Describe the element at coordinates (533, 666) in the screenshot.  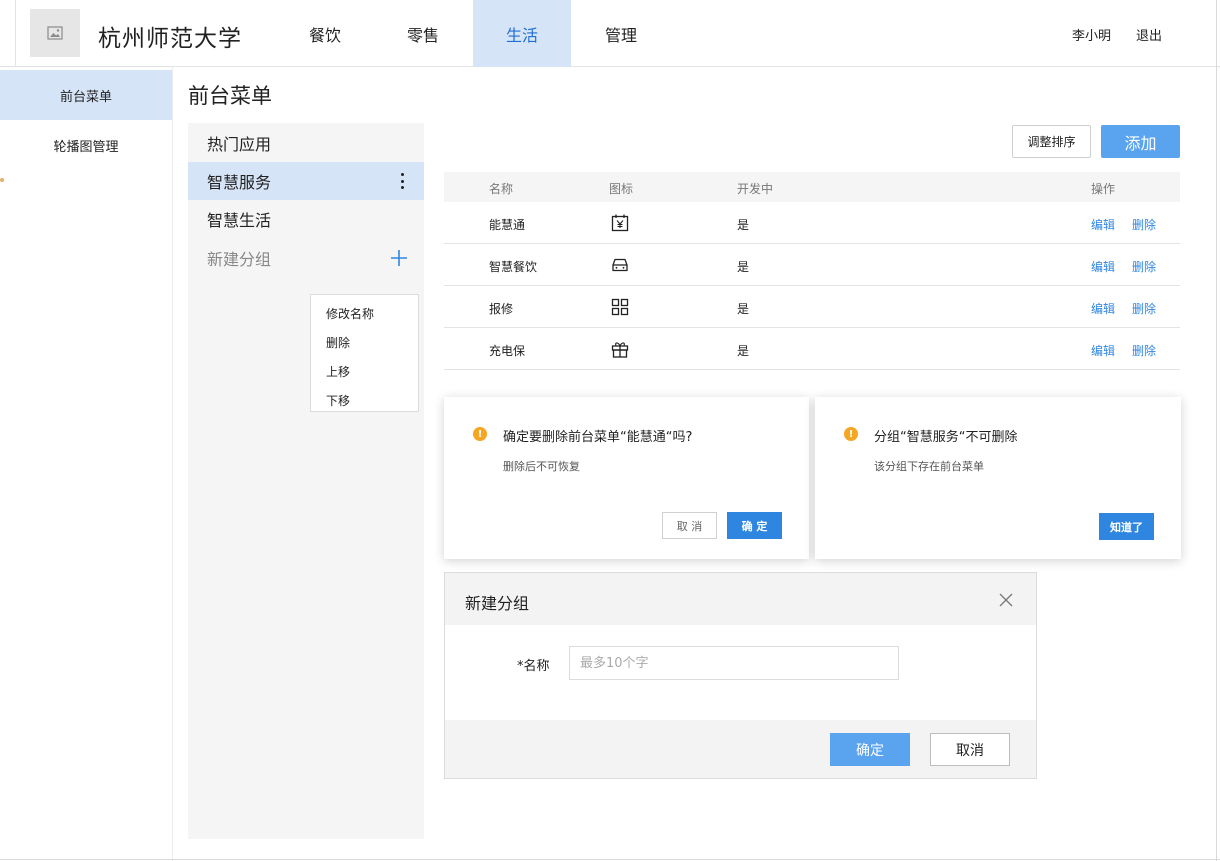
I see `name-field-label: *名称` at that location.